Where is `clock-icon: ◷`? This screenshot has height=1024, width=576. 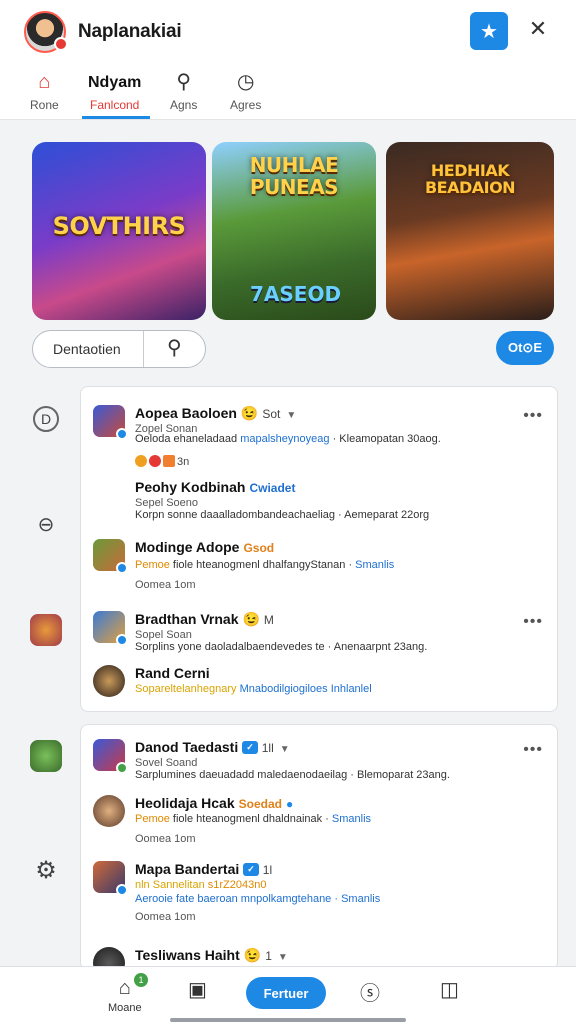 clock-icon: ◷ is located at coordinates (245, 82).